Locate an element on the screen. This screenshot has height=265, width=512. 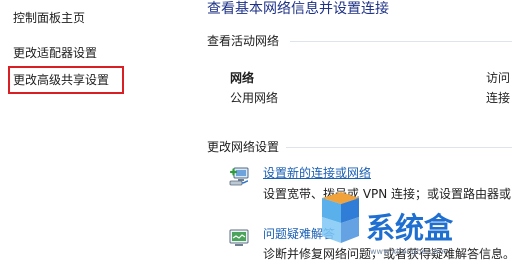
page-title: 查看基本网络信息并设置连接 is located at coordinates (298, 9).